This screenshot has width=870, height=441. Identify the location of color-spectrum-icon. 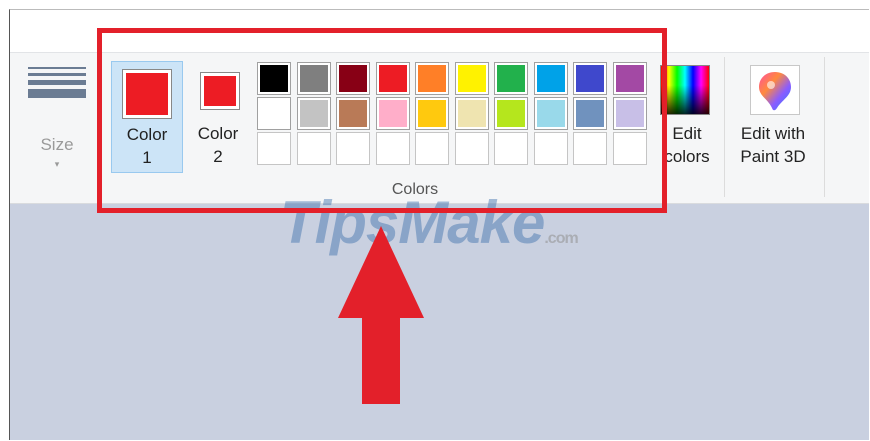
(685, 90).